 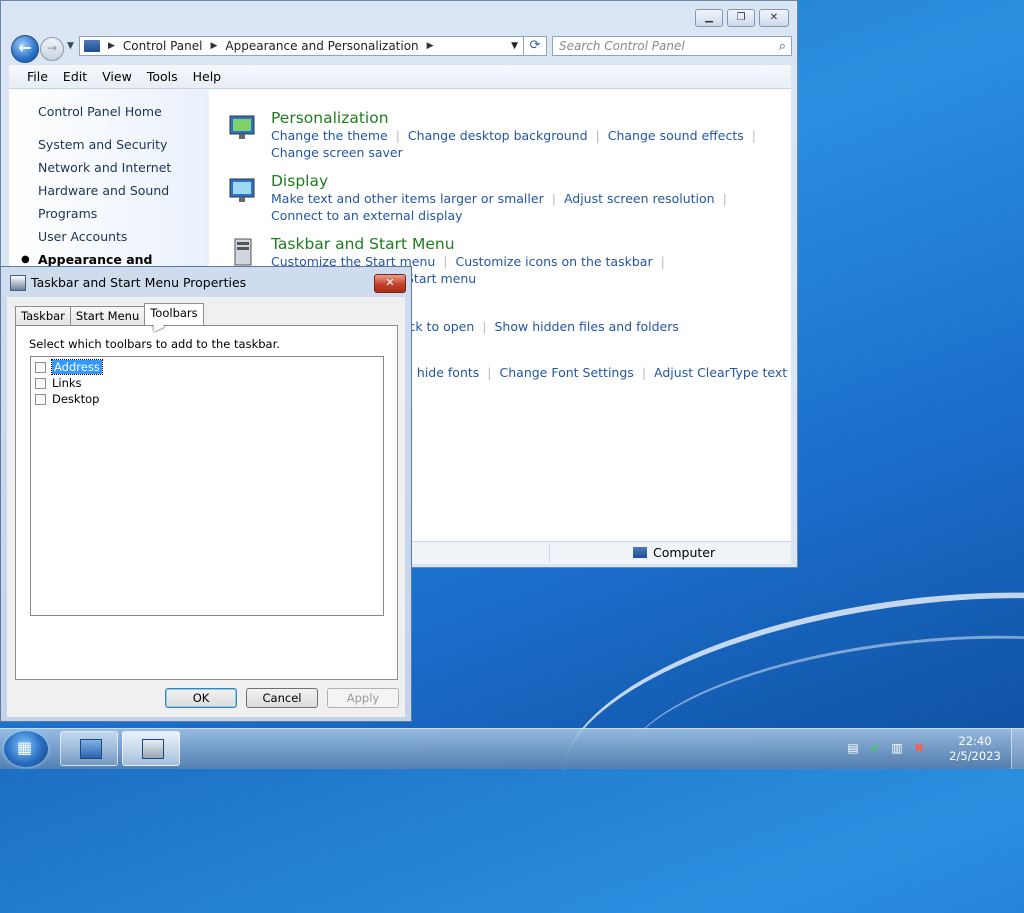 I want to click on refresh-button: ⟳, so click(x=535, y=46).